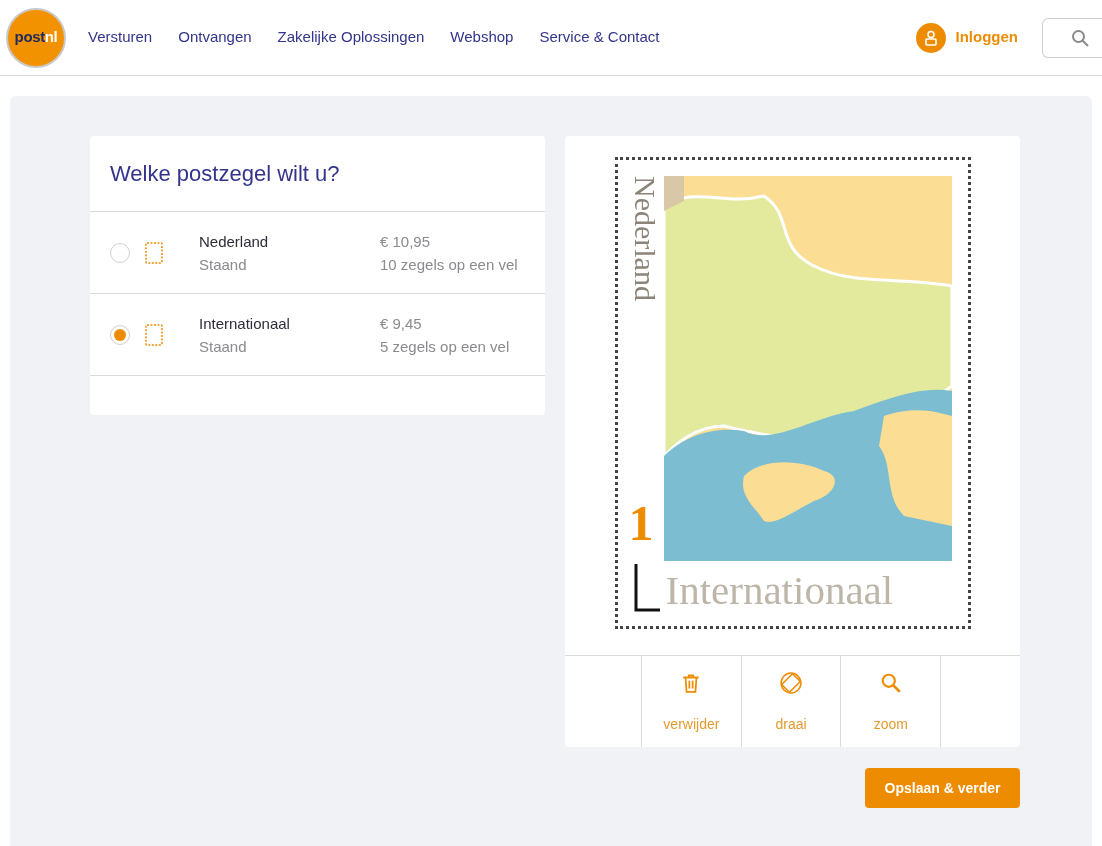 This screenshot has height=846, width=1102. I want to click on nav-link: Webshop, so click(482, 37).